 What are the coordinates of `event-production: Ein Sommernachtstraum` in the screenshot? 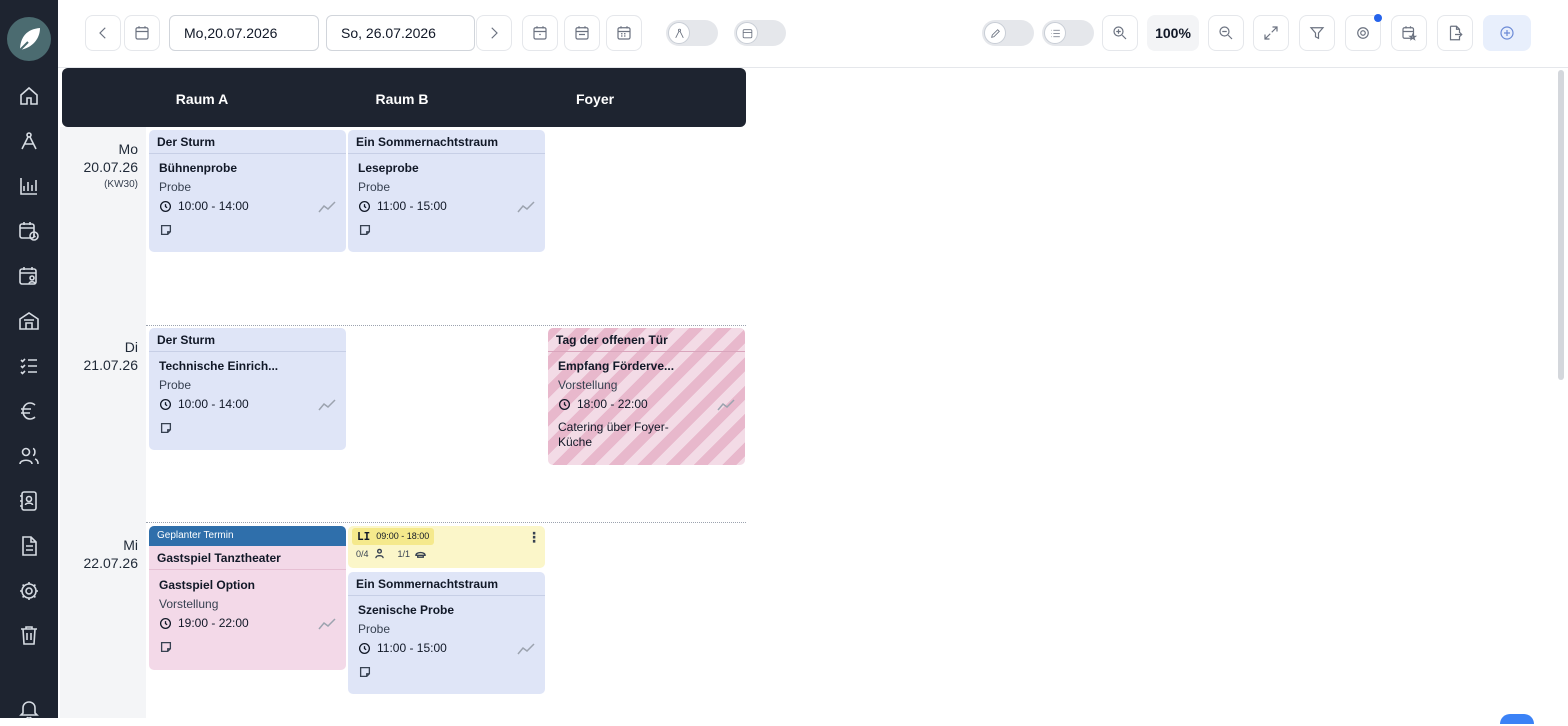 It's located at (446, 142).